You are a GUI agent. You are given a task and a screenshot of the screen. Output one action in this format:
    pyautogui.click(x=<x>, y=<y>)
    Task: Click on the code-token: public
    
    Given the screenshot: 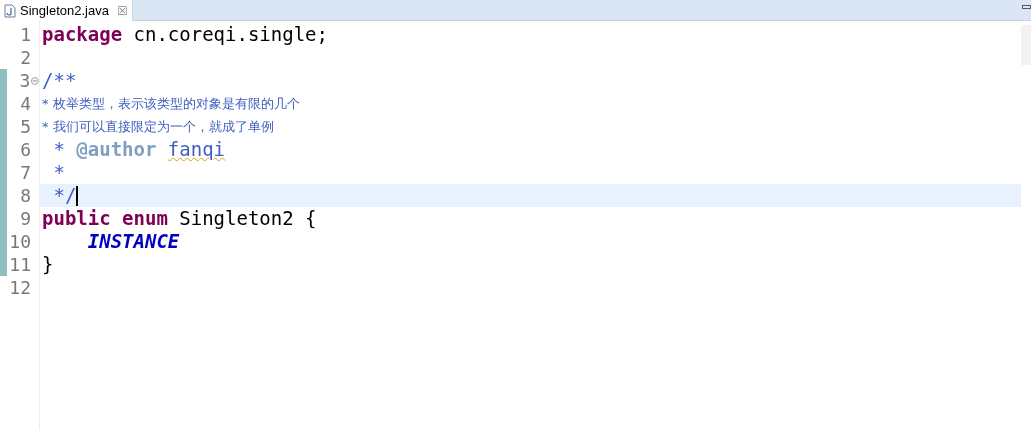 What is the action you would take?
    pyautogui.click(x=77, y=218)
    